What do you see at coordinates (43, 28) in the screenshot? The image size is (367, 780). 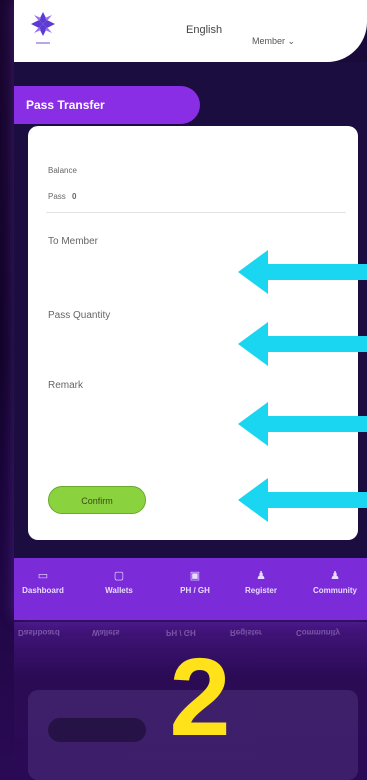 I see `logo-icon` at bounding box center [43, 28].